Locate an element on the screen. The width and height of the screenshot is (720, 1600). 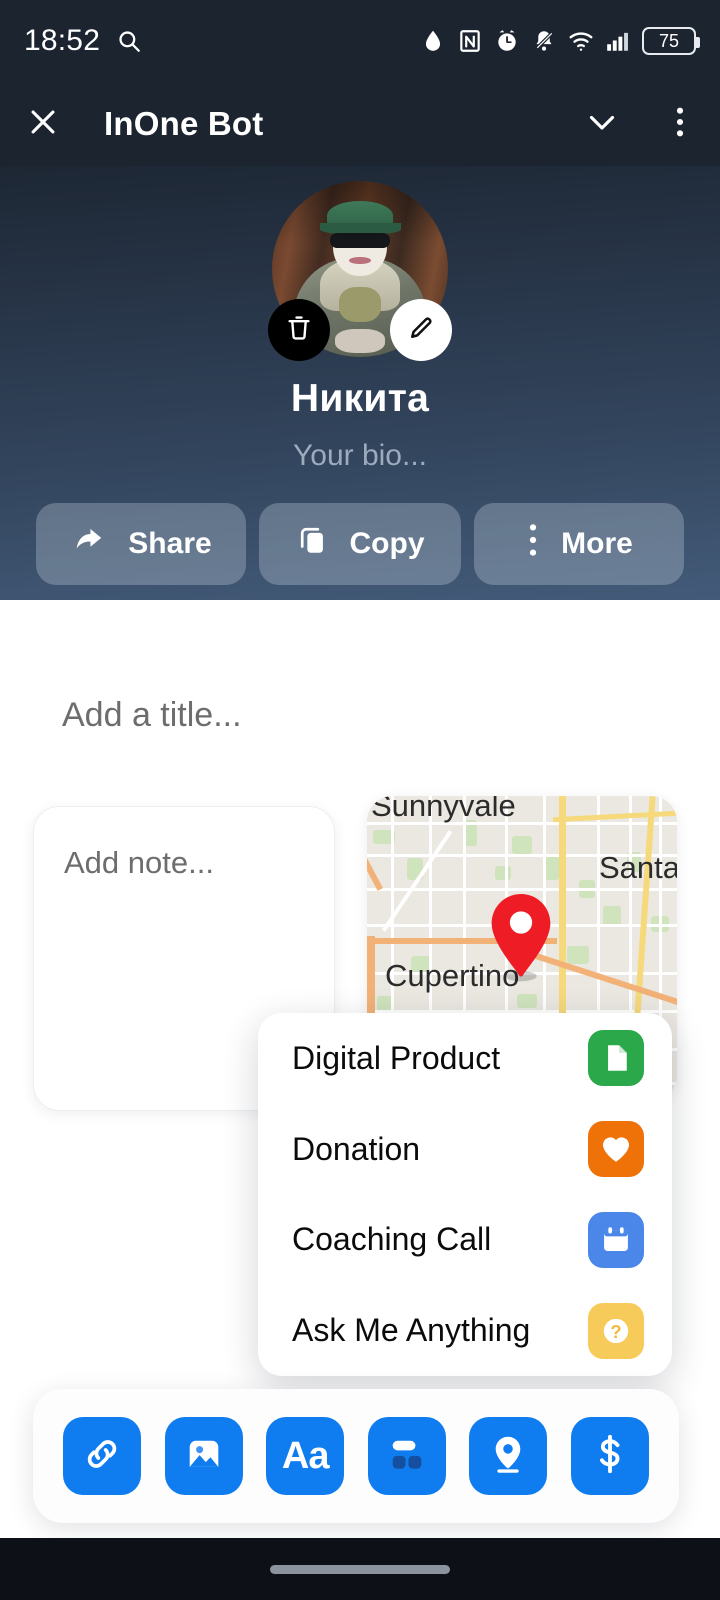
battery-level: 75 is located at coordinates (669, 40).